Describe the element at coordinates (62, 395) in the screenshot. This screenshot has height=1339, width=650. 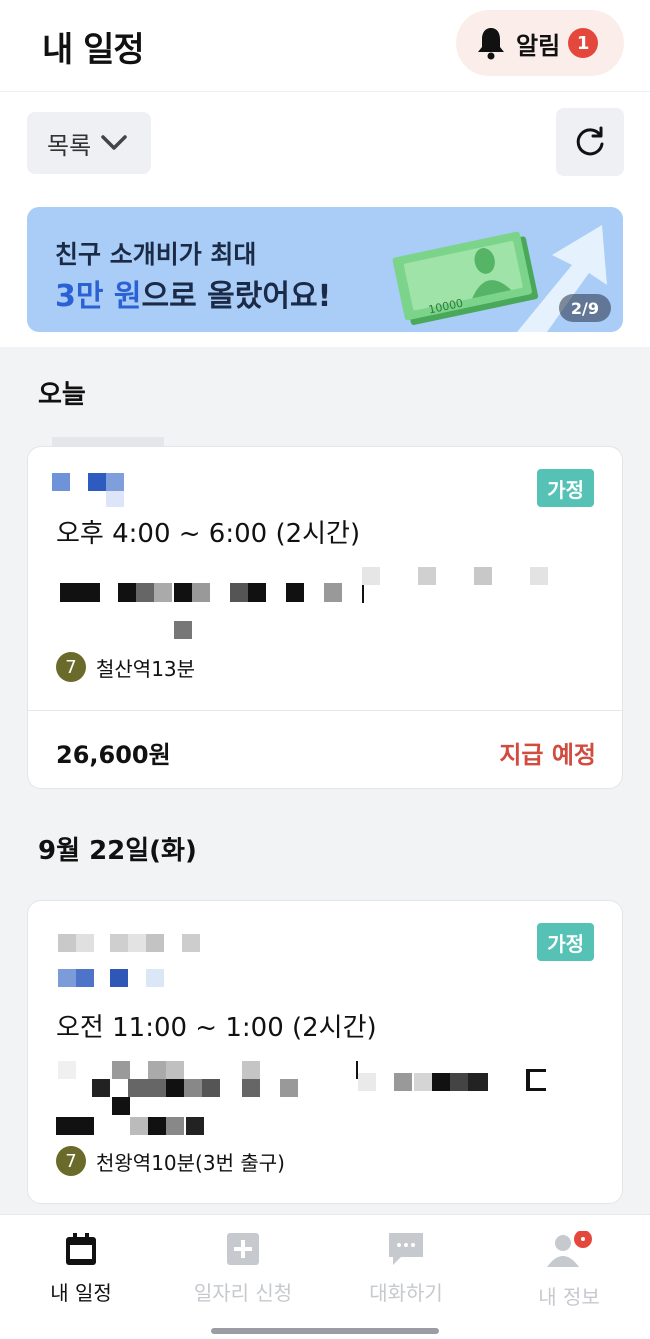
I see `section-title-today: 오늘` at that location.